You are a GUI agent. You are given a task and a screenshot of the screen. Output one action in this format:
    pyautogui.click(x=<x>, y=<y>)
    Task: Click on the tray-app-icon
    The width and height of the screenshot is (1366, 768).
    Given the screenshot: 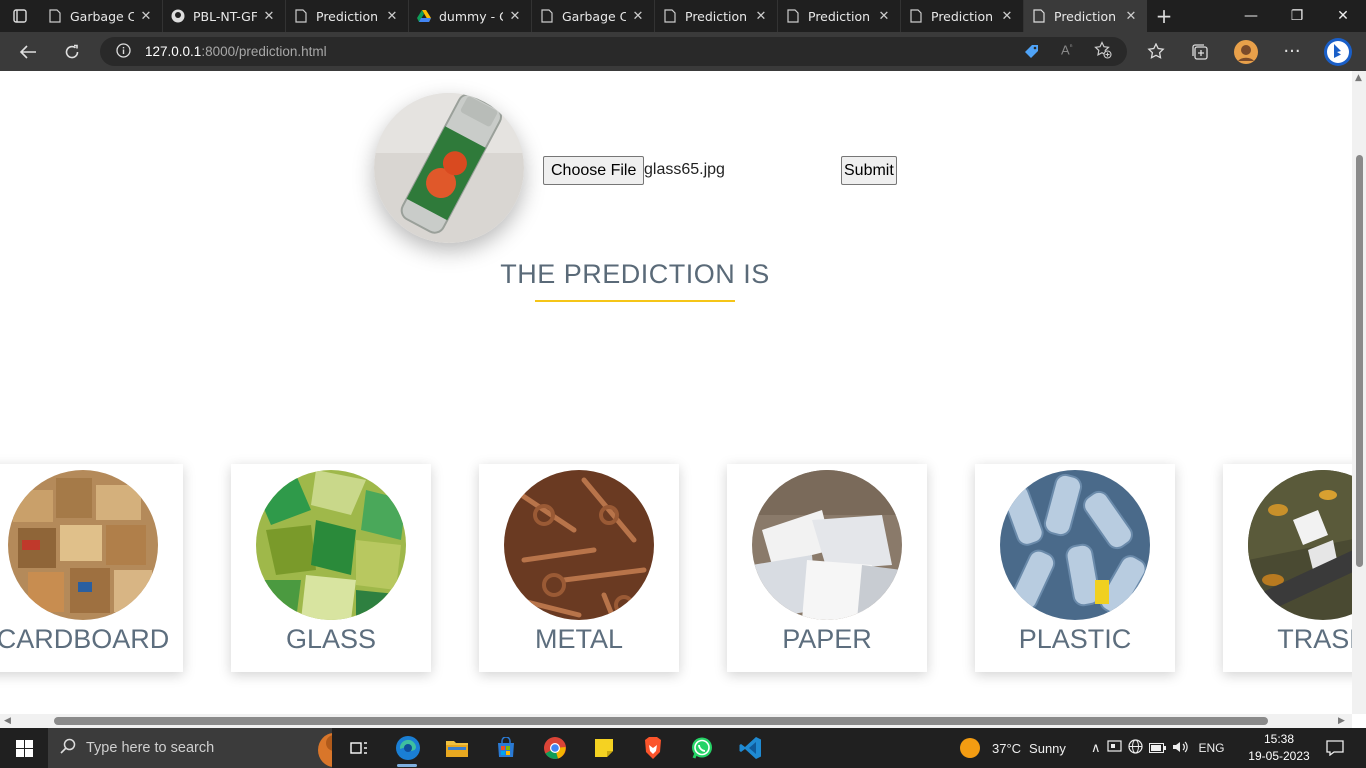 What is the action you would take?
    pyautogui.click(x=1114, y=748)
    